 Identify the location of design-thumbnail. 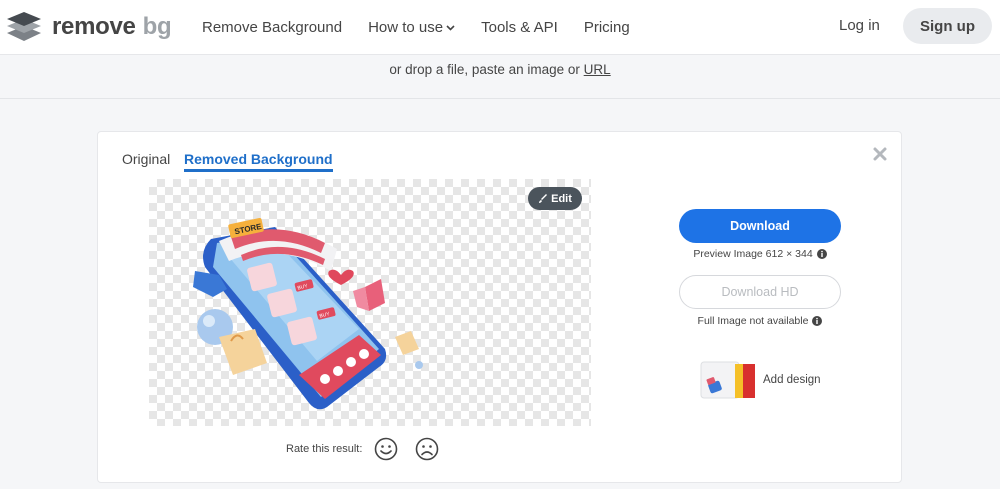
(727, 380).